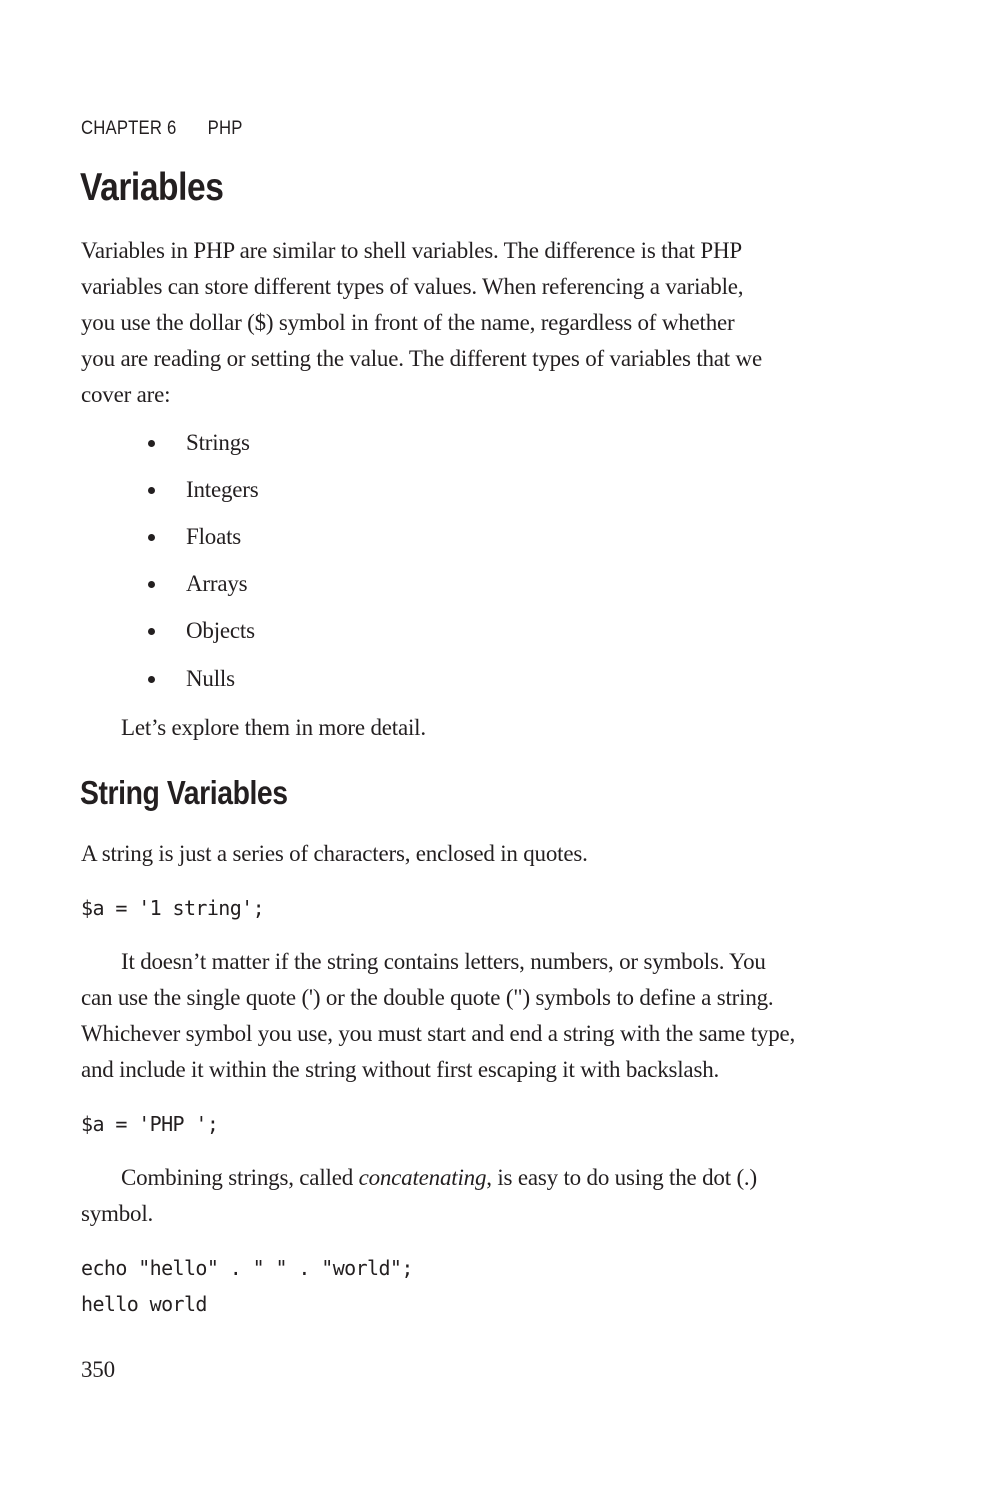  I want to click on emphasis-term: concatenating, so click(422, 1177).